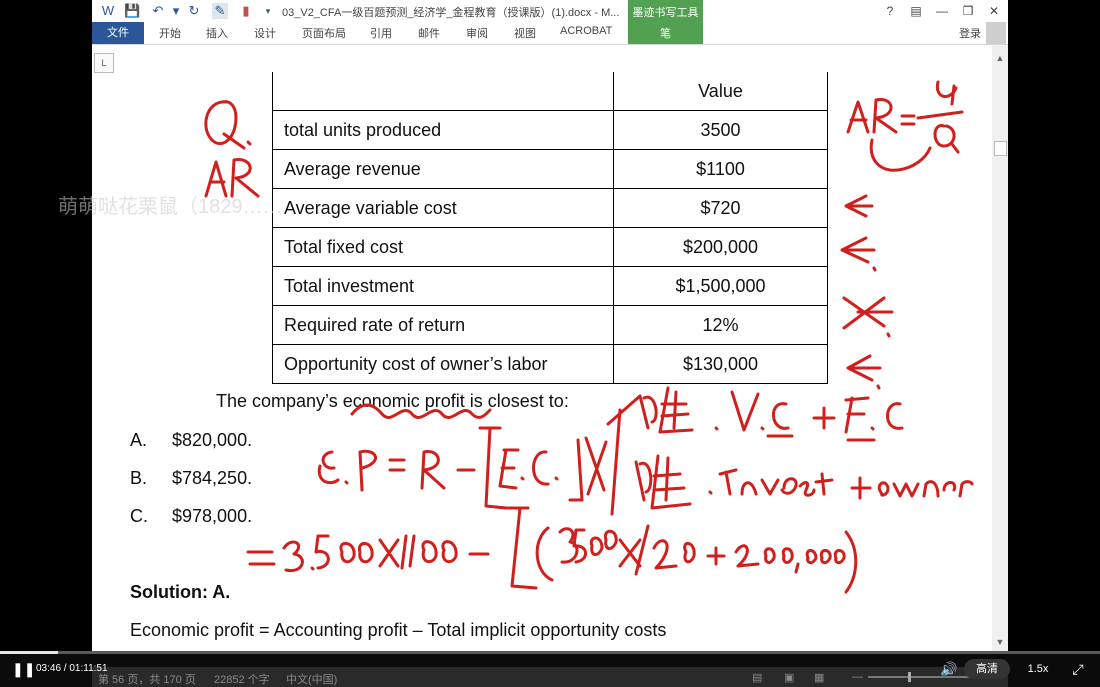 The width and height of the screenshot is (1100, 687). I want to click on restore-icon: ❐, so click(968, 11).